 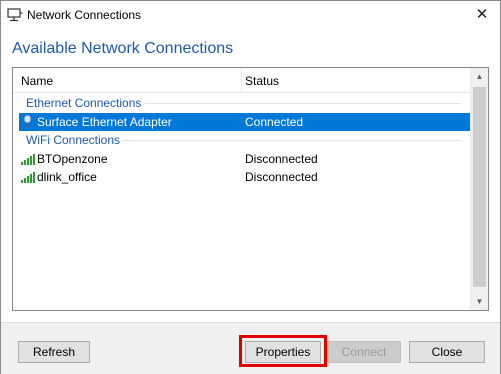 What do you see at coordinates (482, 15) in the screenshot?
I see `close-window-icon: ✕` at bounding box center [482, 15].